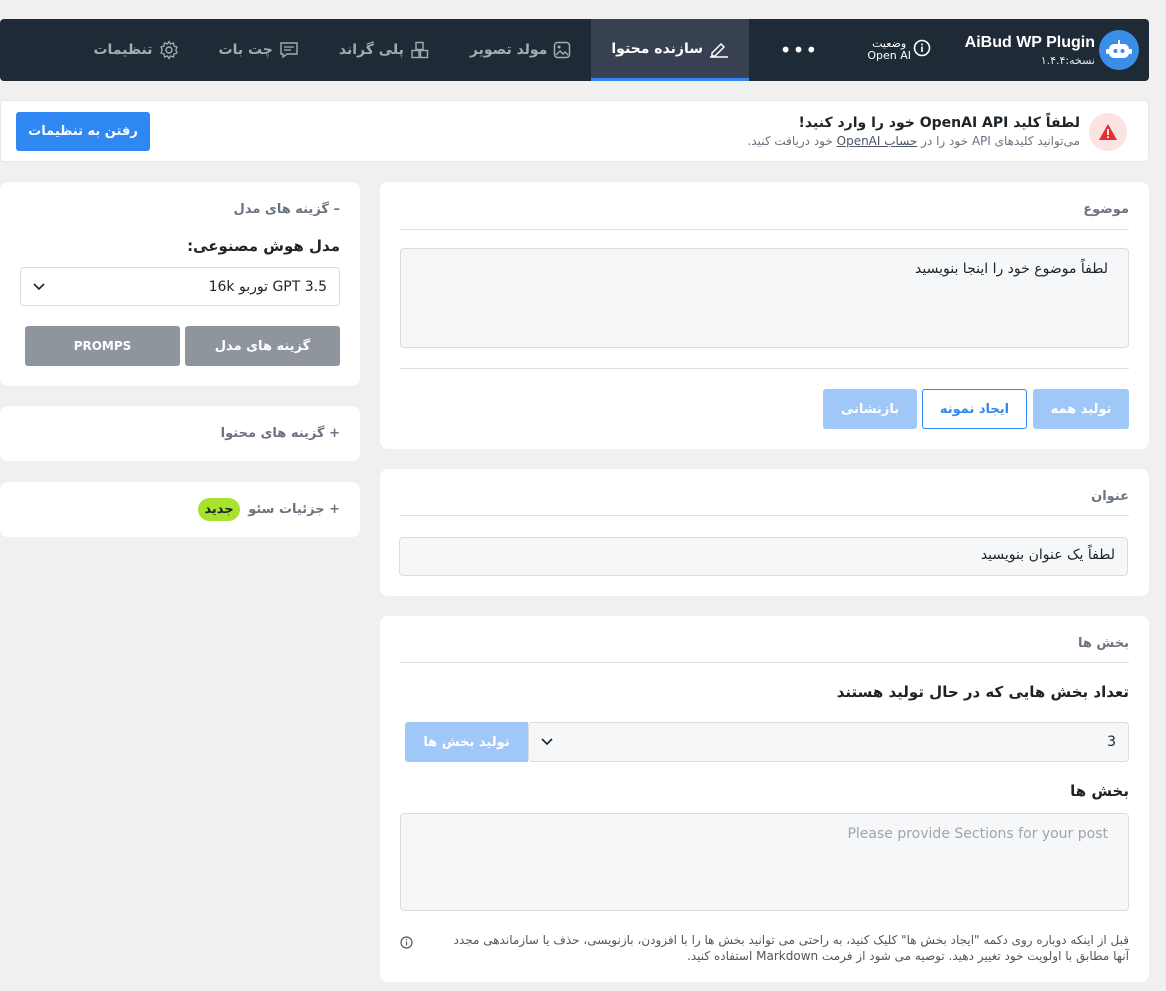  I want to click on generate-all-button: تولید همه, so click(1081, 409).